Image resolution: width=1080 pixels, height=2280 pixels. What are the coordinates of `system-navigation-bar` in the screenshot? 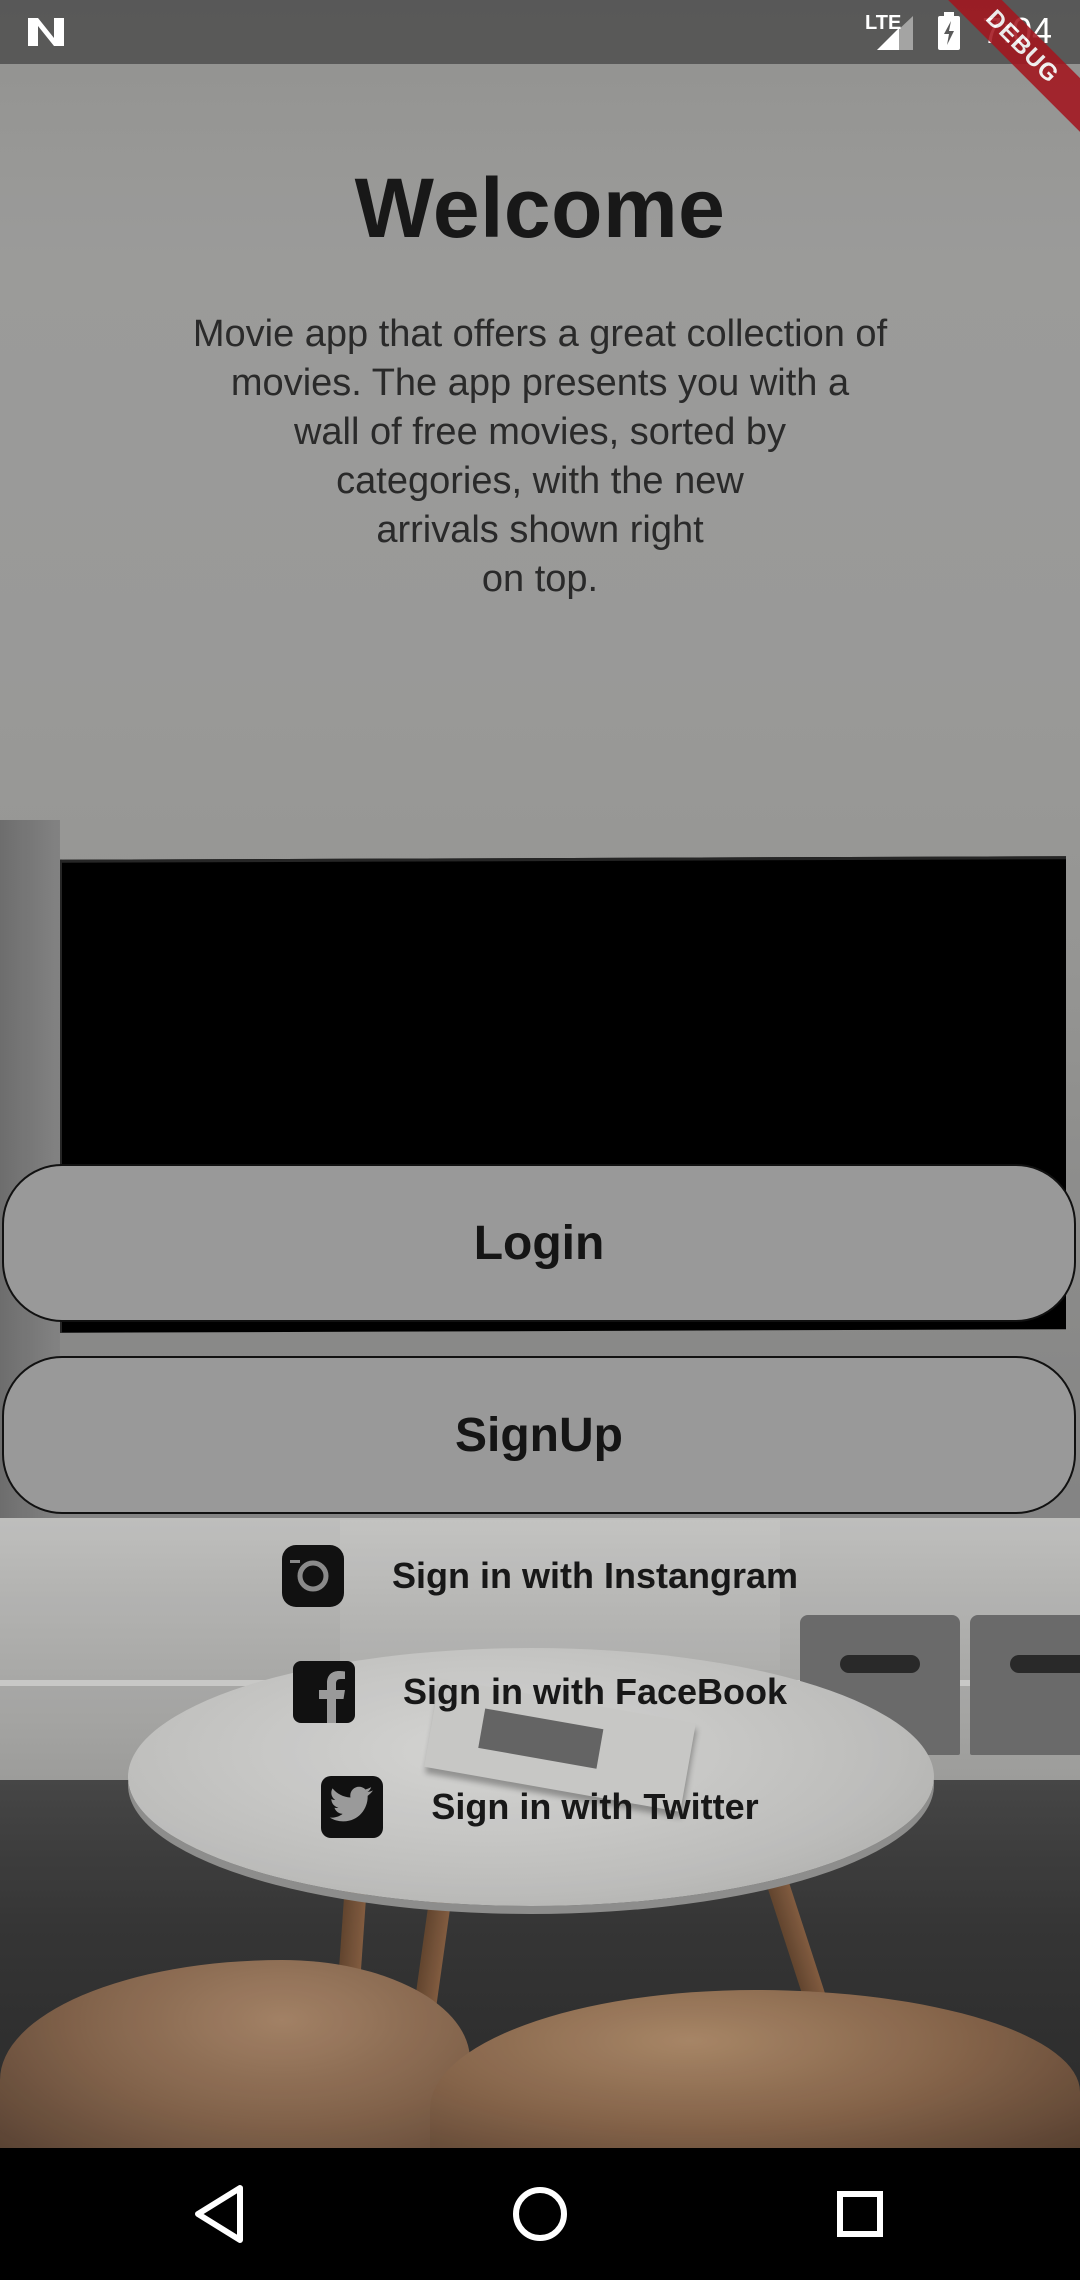 It's located at (540, 2214).